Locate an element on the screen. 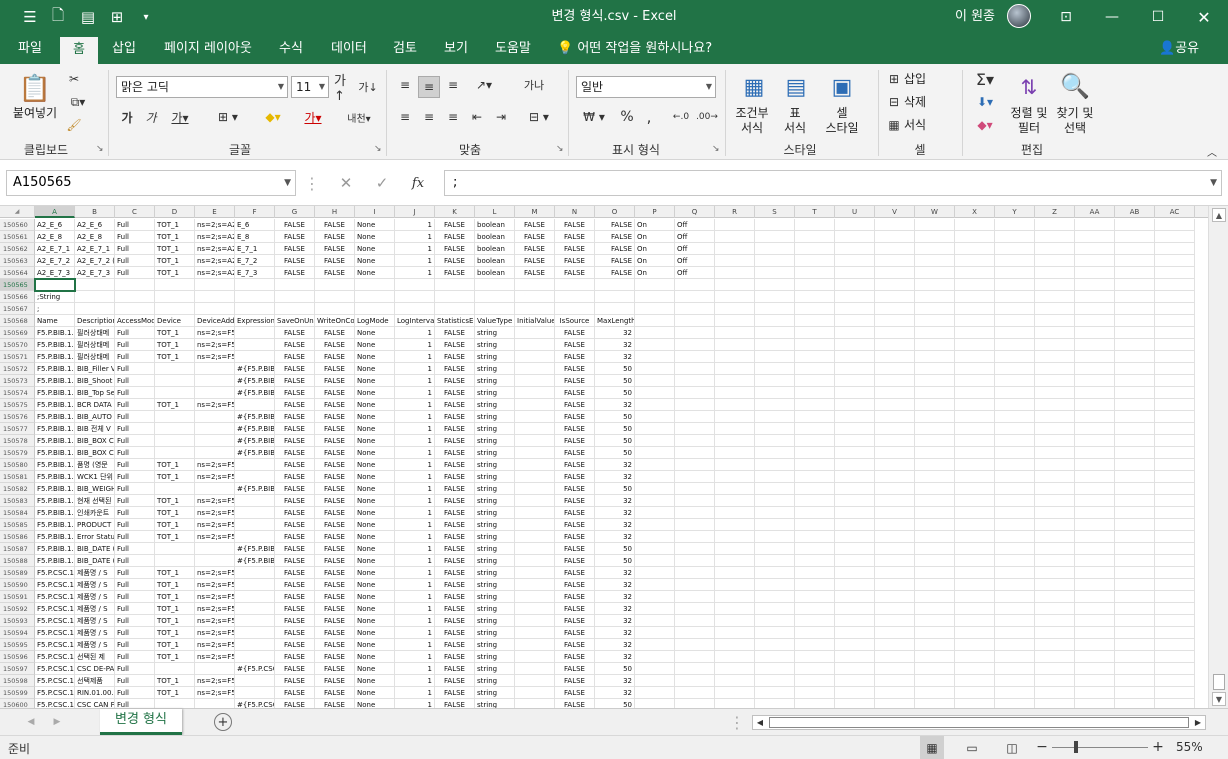  select-all-corner: ◢ is located at coordinates (17, 212).